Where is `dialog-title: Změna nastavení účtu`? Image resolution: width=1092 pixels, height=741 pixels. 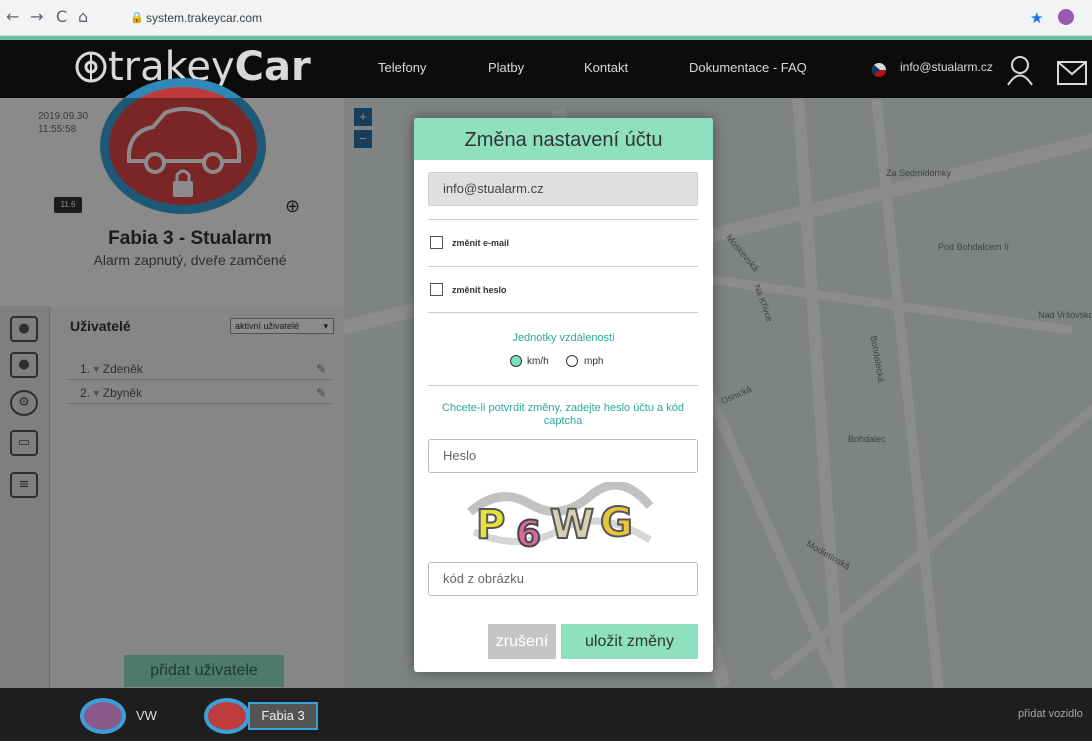 dialog-title: Změna nastavení účtu is located at coordinates (563, 139).